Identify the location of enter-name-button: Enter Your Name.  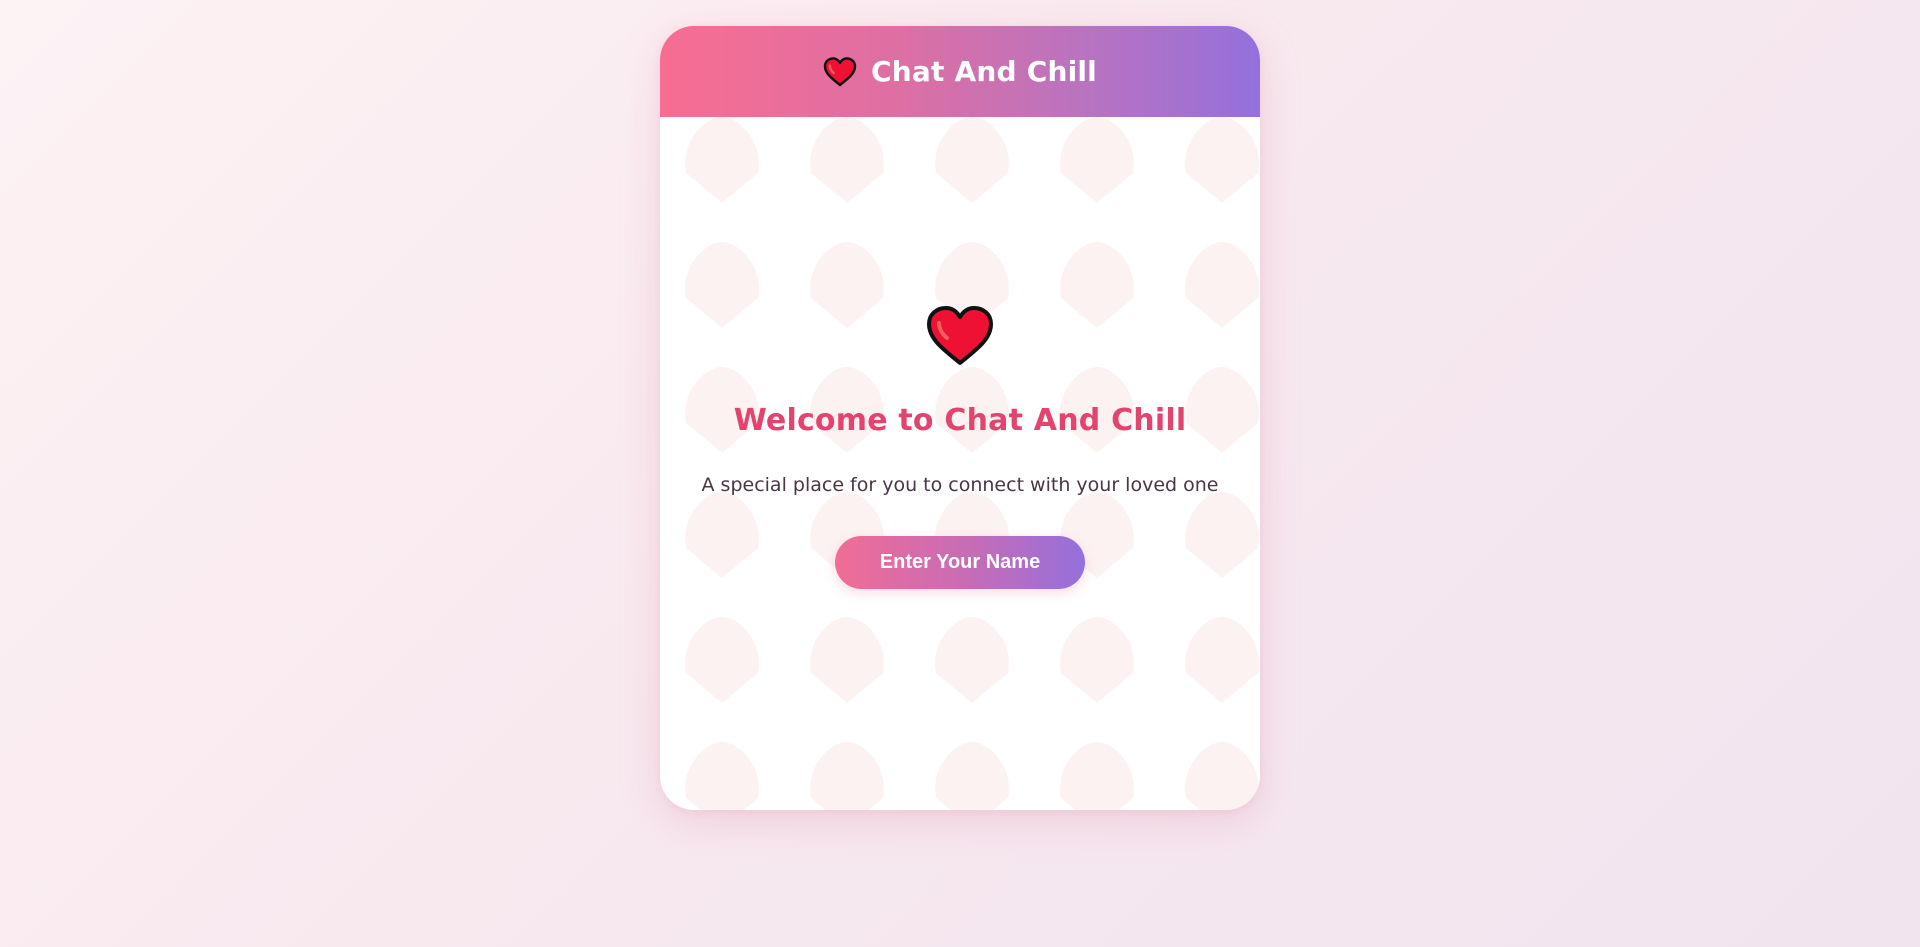
(960, 562).